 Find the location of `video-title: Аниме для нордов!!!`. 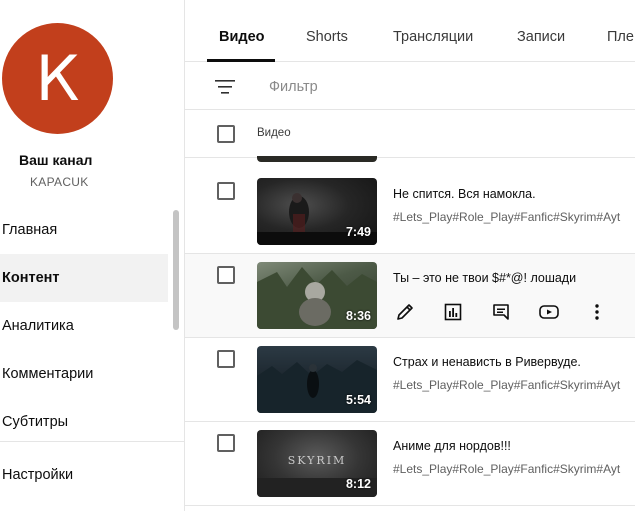

video-title: Аниме для нордов!!! is located at coordinates (452, 446).